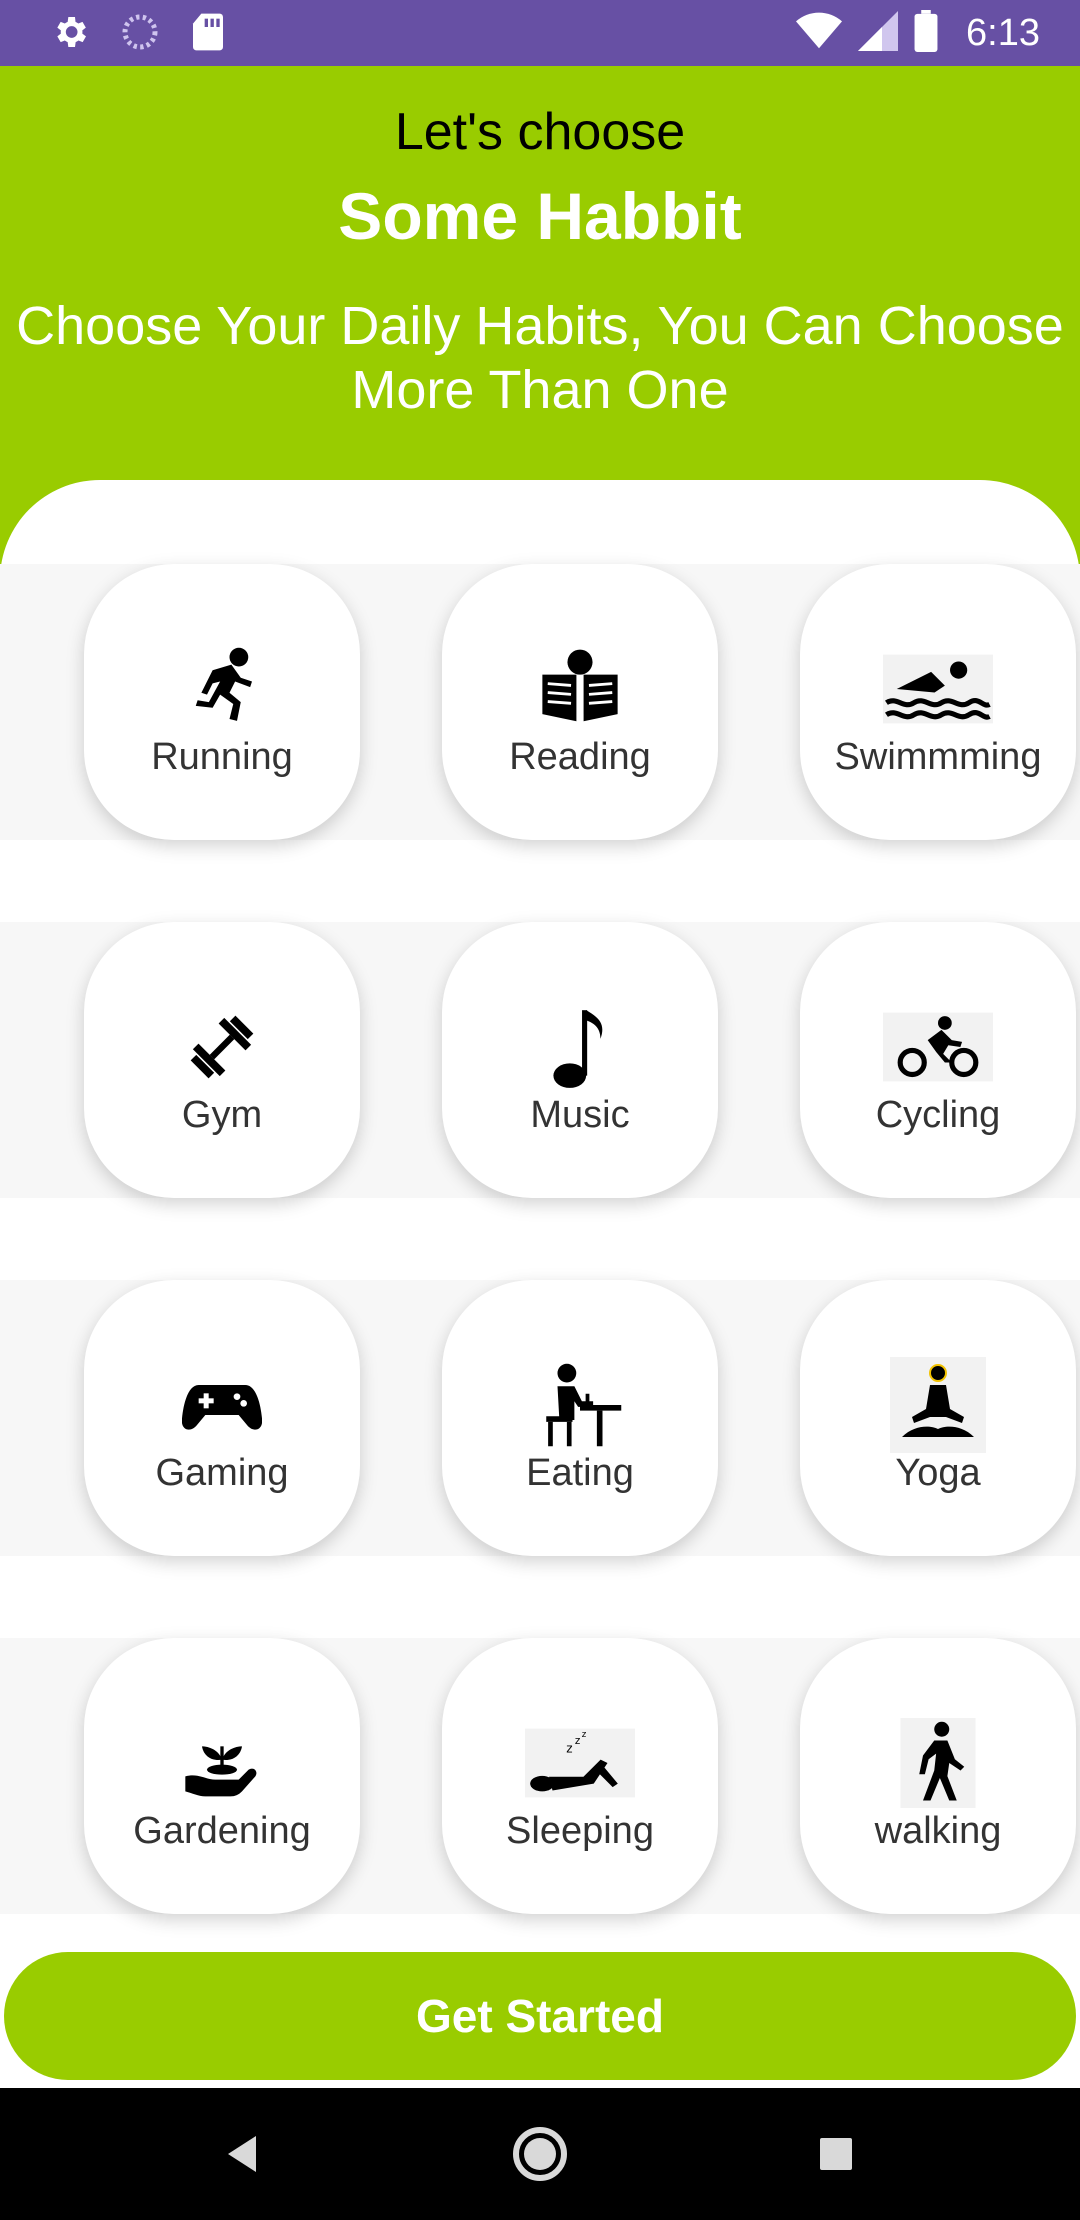  Describe the element at coordinates (222, 1114) in the screenshot. I see `habit-label: Gym` at that location.